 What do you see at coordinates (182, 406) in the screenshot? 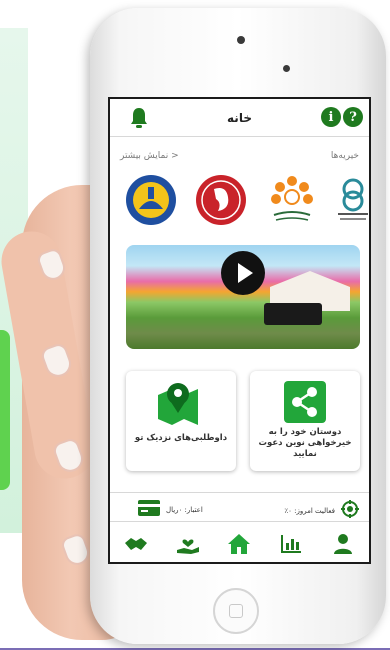
I see `map-pin-icon` at bounding box center [182, 406].